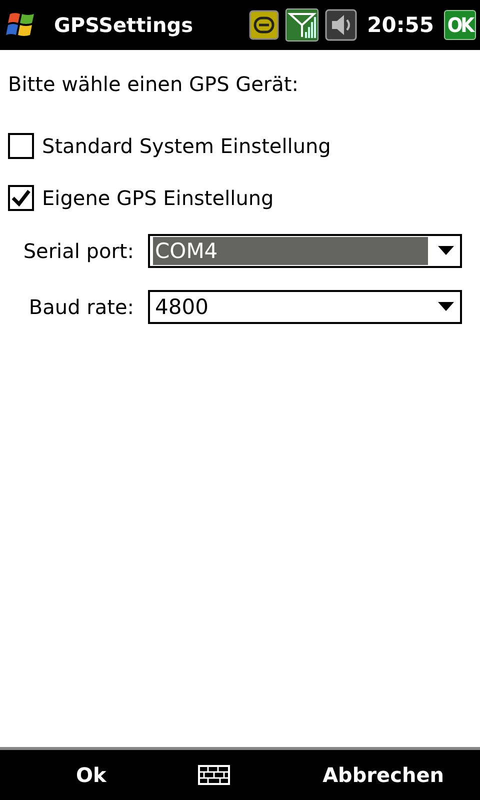  I want to click on prompt-text: Bitte wähle einen GPS Gerät:, so click(154, 84).